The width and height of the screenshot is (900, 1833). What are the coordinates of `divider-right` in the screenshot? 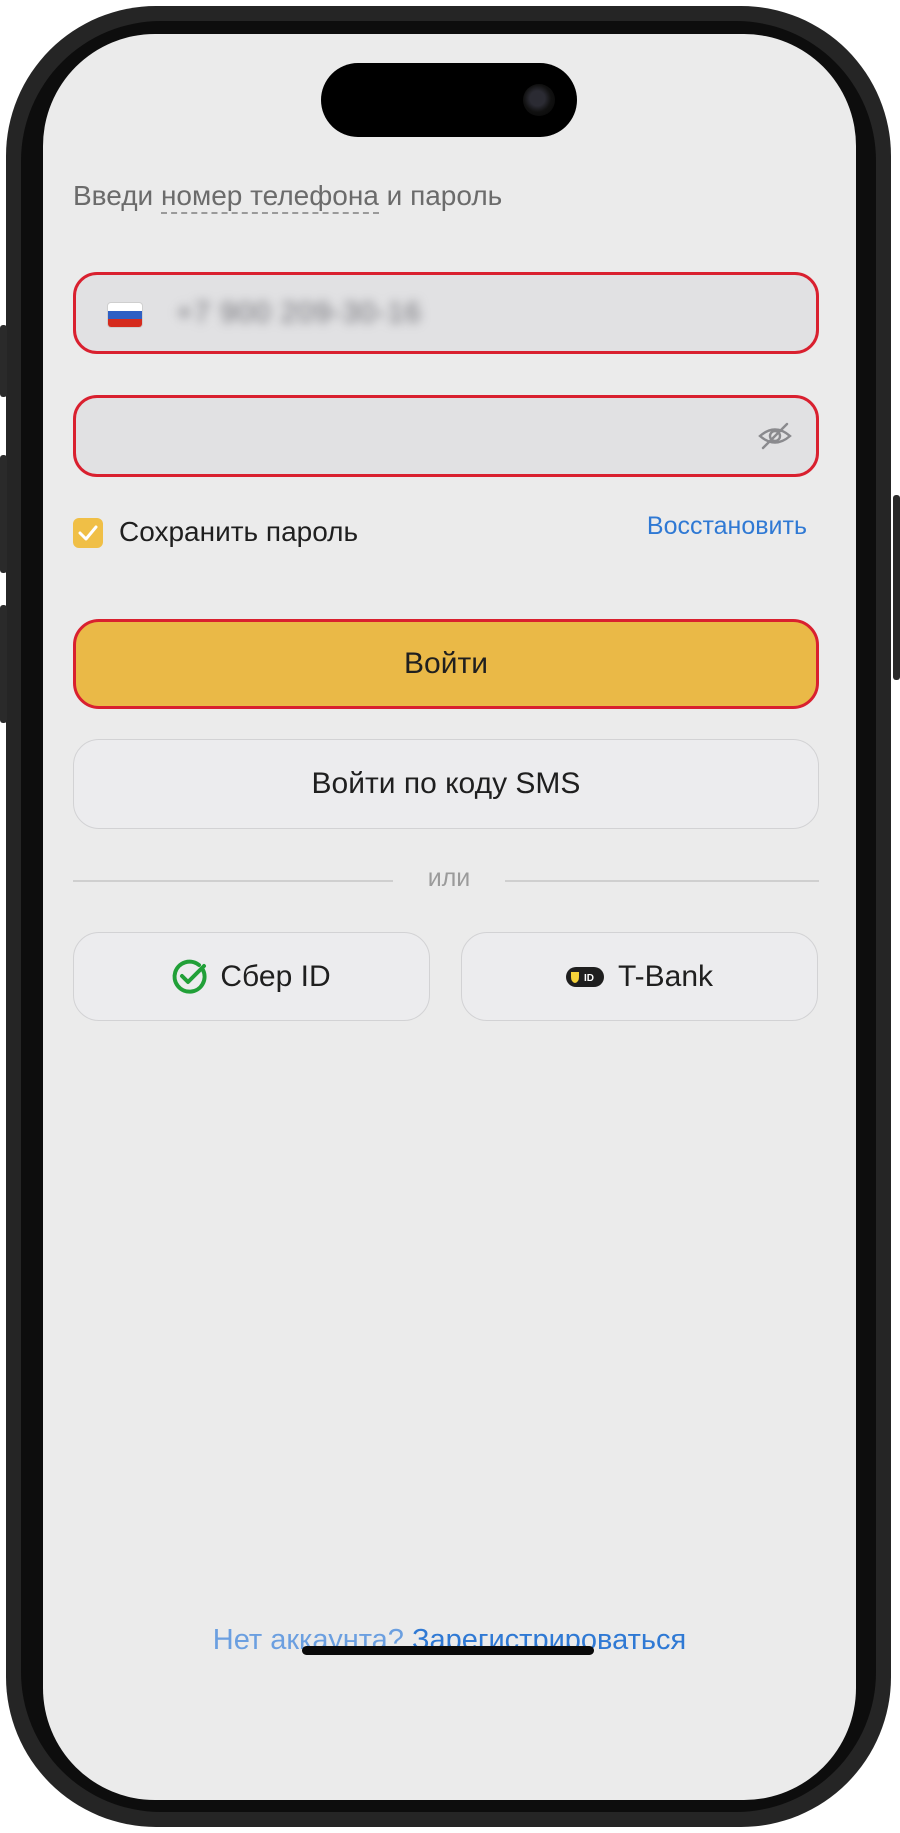 It's located at (662, 881).